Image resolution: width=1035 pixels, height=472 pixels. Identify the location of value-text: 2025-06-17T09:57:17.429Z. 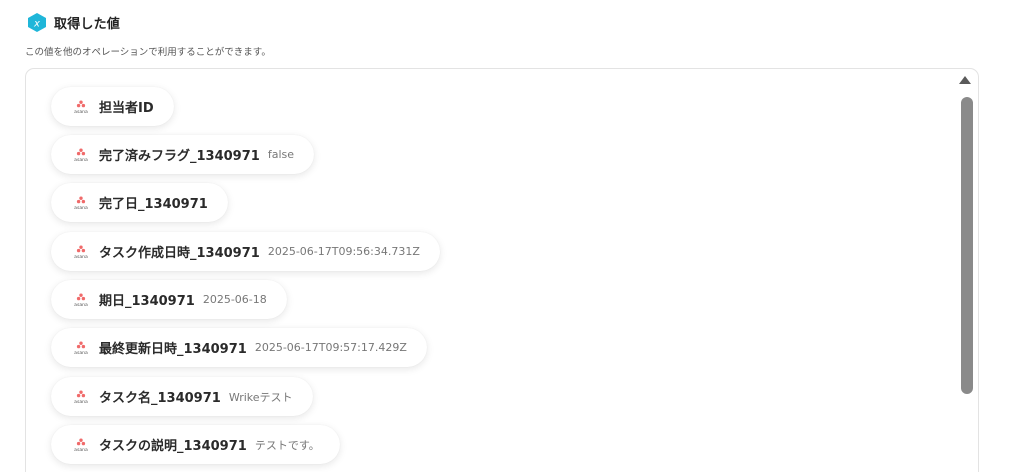
(330, 347).